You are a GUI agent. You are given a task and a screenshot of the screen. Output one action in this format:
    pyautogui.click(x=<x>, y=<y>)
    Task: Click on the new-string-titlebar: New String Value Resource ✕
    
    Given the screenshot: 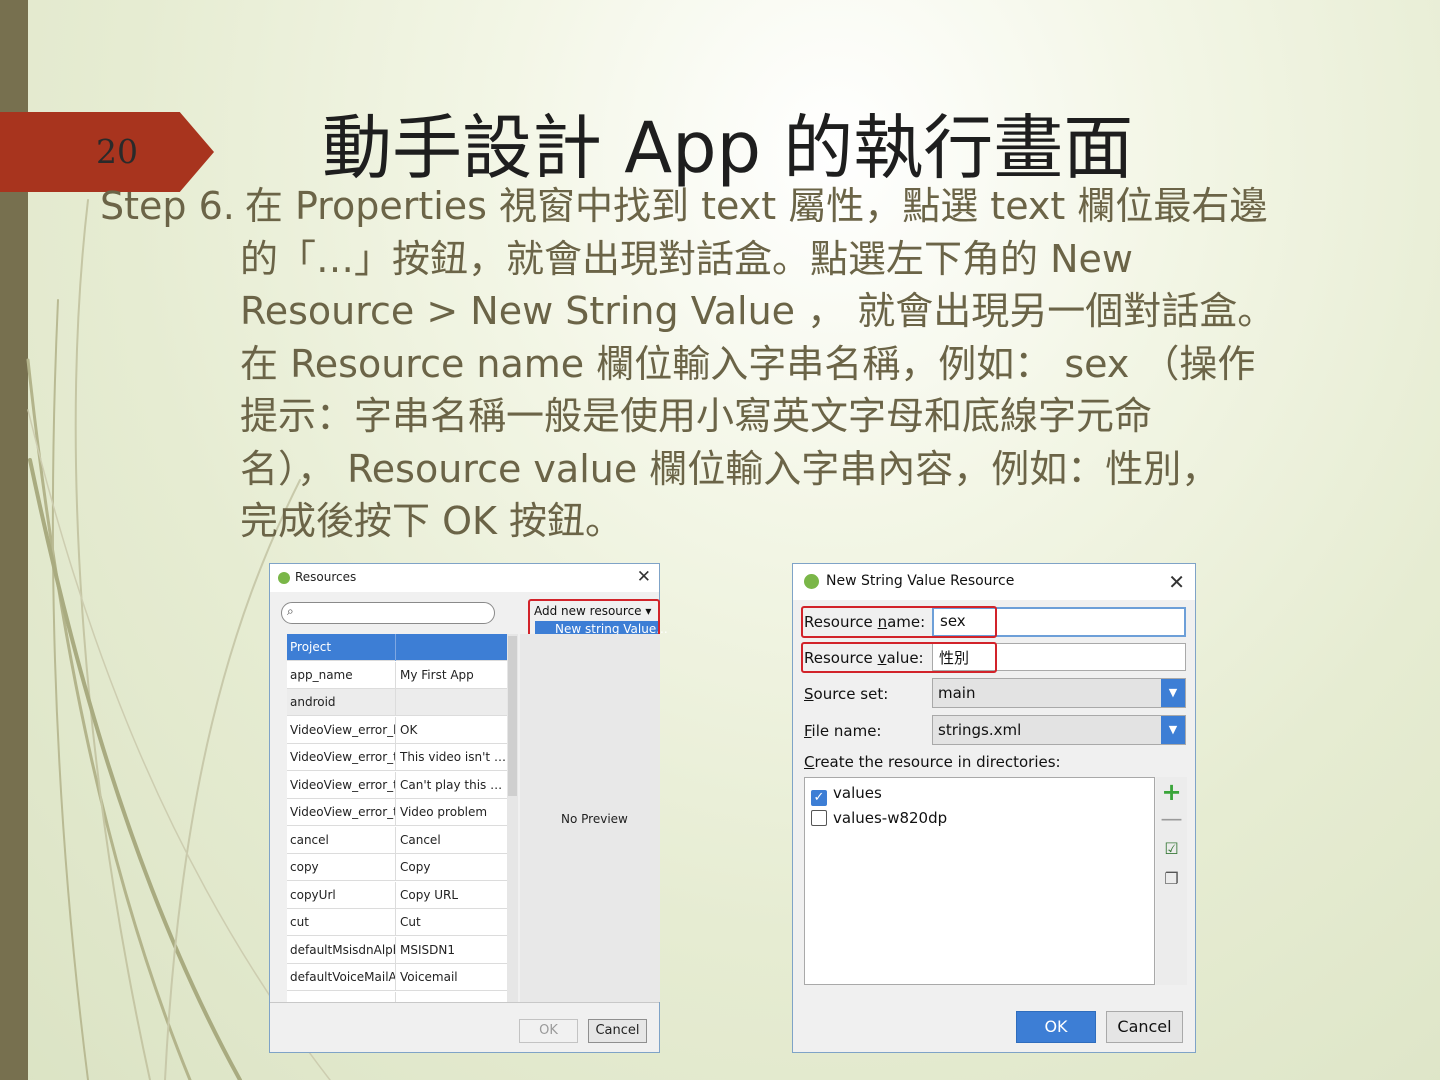 What is the action you would take?
    pyautogui.click(x=994, y=582)
    